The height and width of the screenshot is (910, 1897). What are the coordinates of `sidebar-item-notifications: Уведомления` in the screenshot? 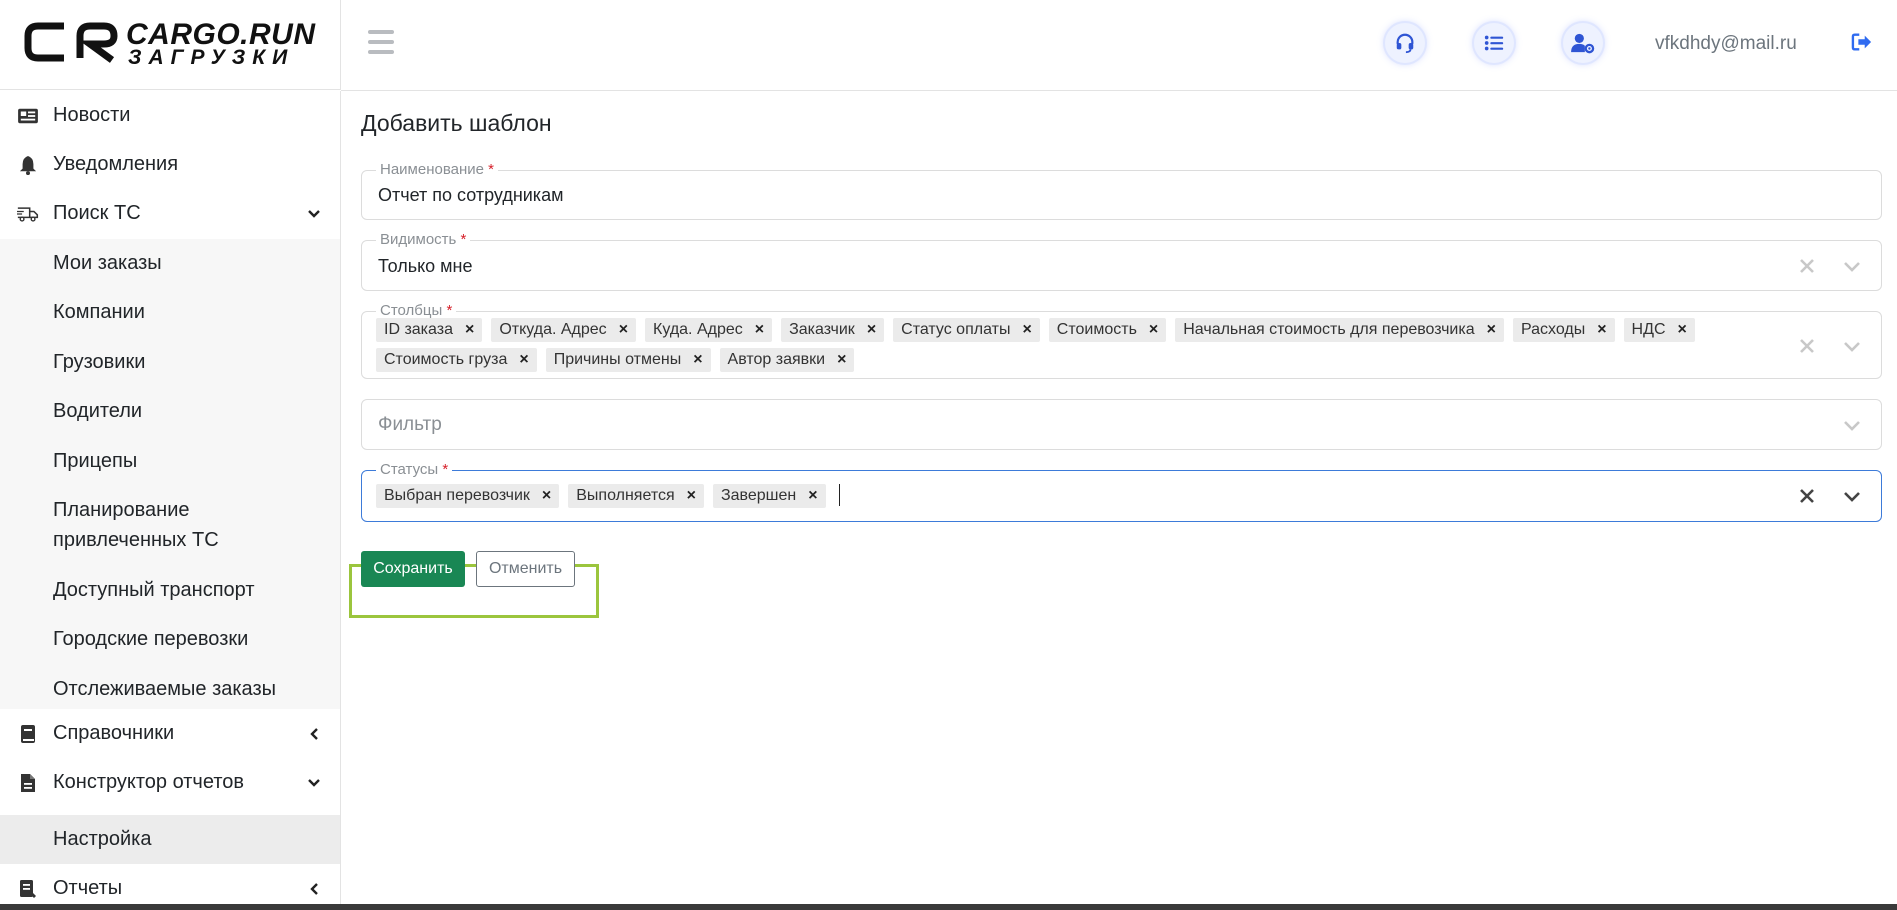 It's located at (170, 164).